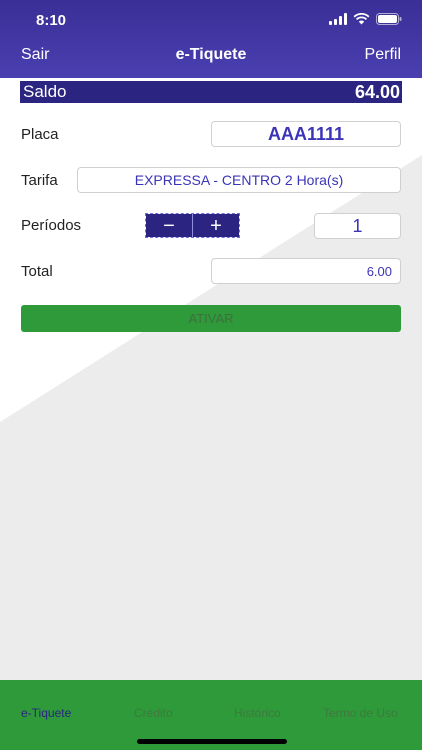  Describe the element at coordinates (51, 225) in the screenshot. I see `periods-label: Períodos` at that location.